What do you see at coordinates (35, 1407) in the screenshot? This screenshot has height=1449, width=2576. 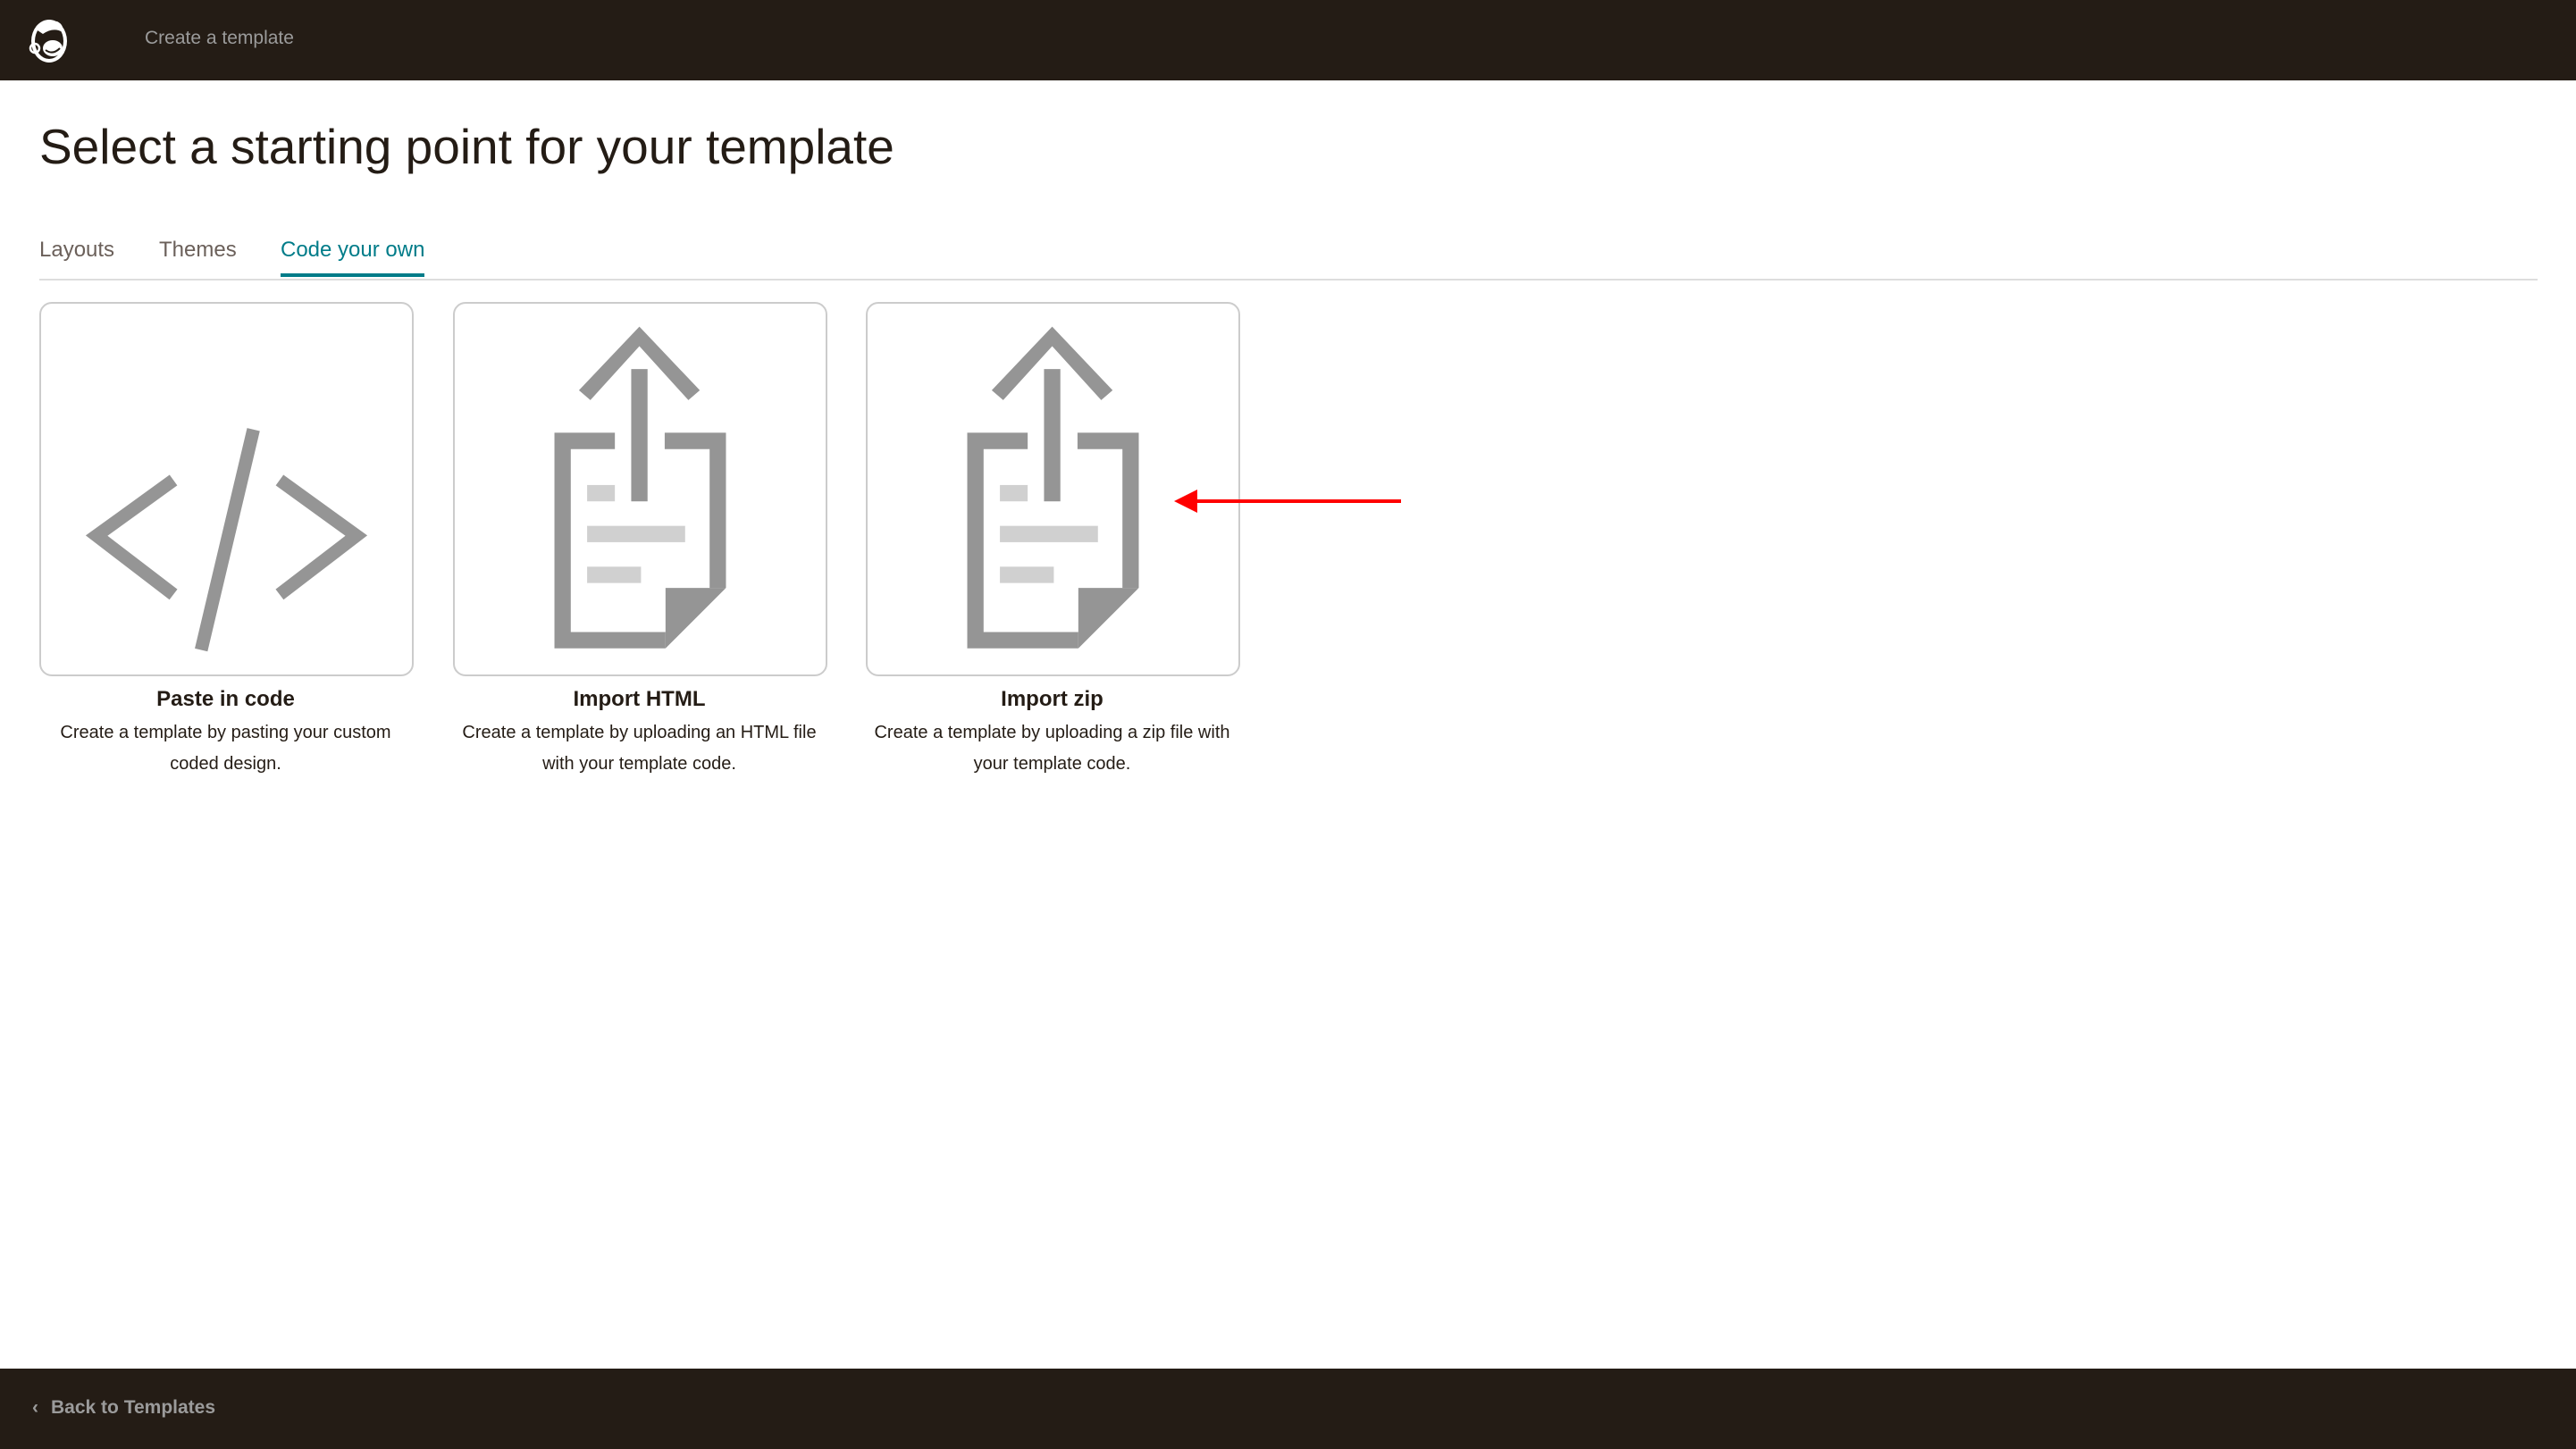 I see `chevron-left-icon: ‹` at bounding box center [35, 1407].